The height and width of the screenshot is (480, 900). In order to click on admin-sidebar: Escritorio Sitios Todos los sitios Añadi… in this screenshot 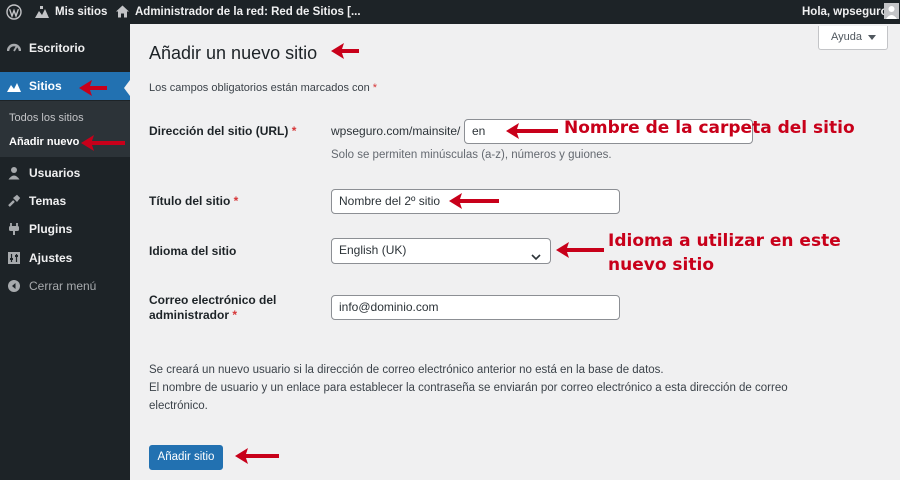, I will do `click(65, 252)`.